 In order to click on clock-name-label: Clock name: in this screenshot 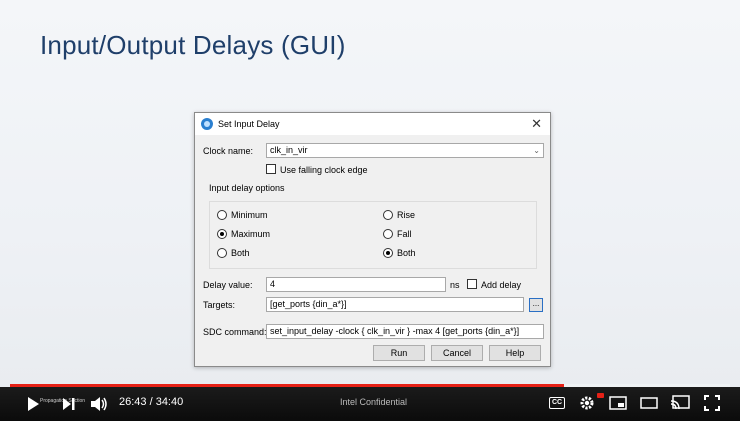, I will do `click(228, 151)`.